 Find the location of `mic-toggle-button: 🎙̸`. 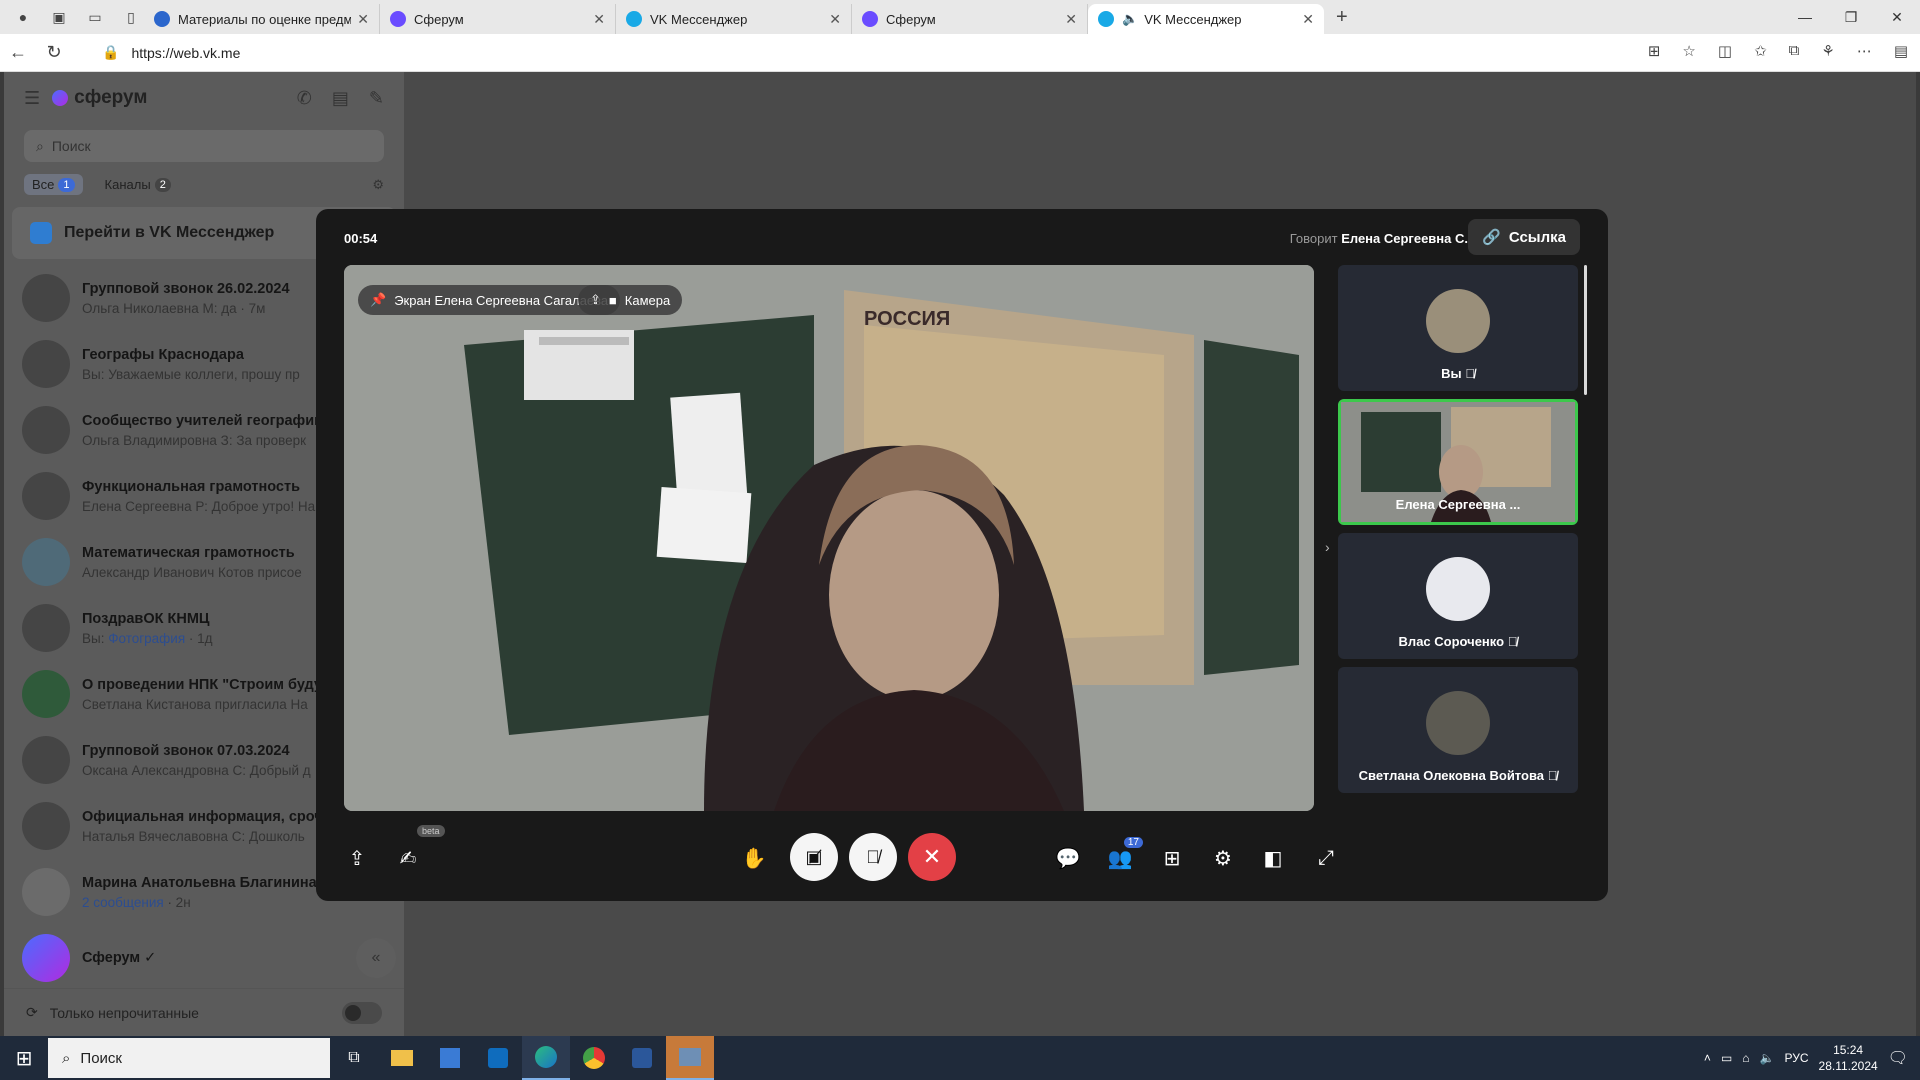

mic-toggle-button: 🎙̸ is located at coordinates (873, 857).